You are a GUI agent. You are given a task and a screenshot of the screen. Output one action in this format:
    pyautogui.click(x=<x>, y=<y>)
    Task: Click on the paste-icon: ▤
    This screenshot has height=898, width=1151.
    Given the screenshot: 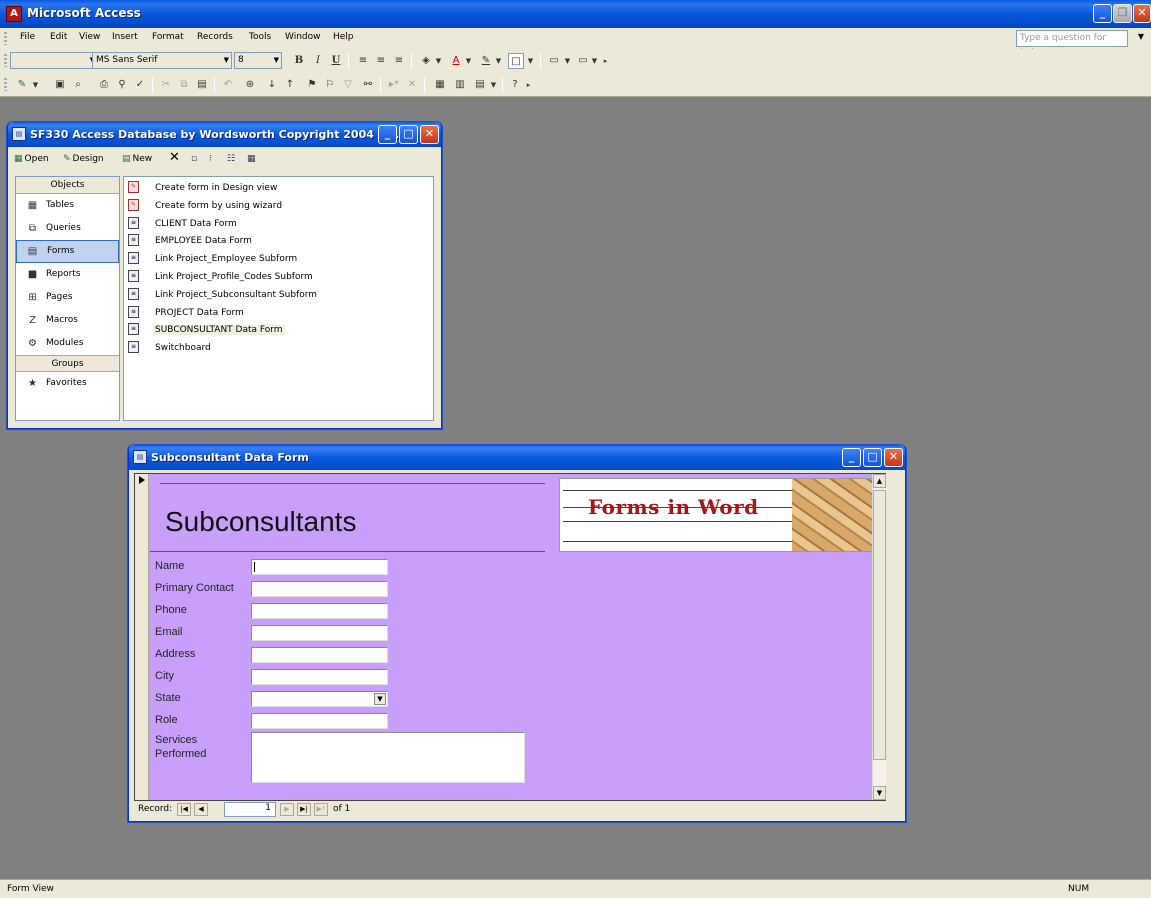 What is the action you would take?
    pyautogui.click(x=202, y=85)
    